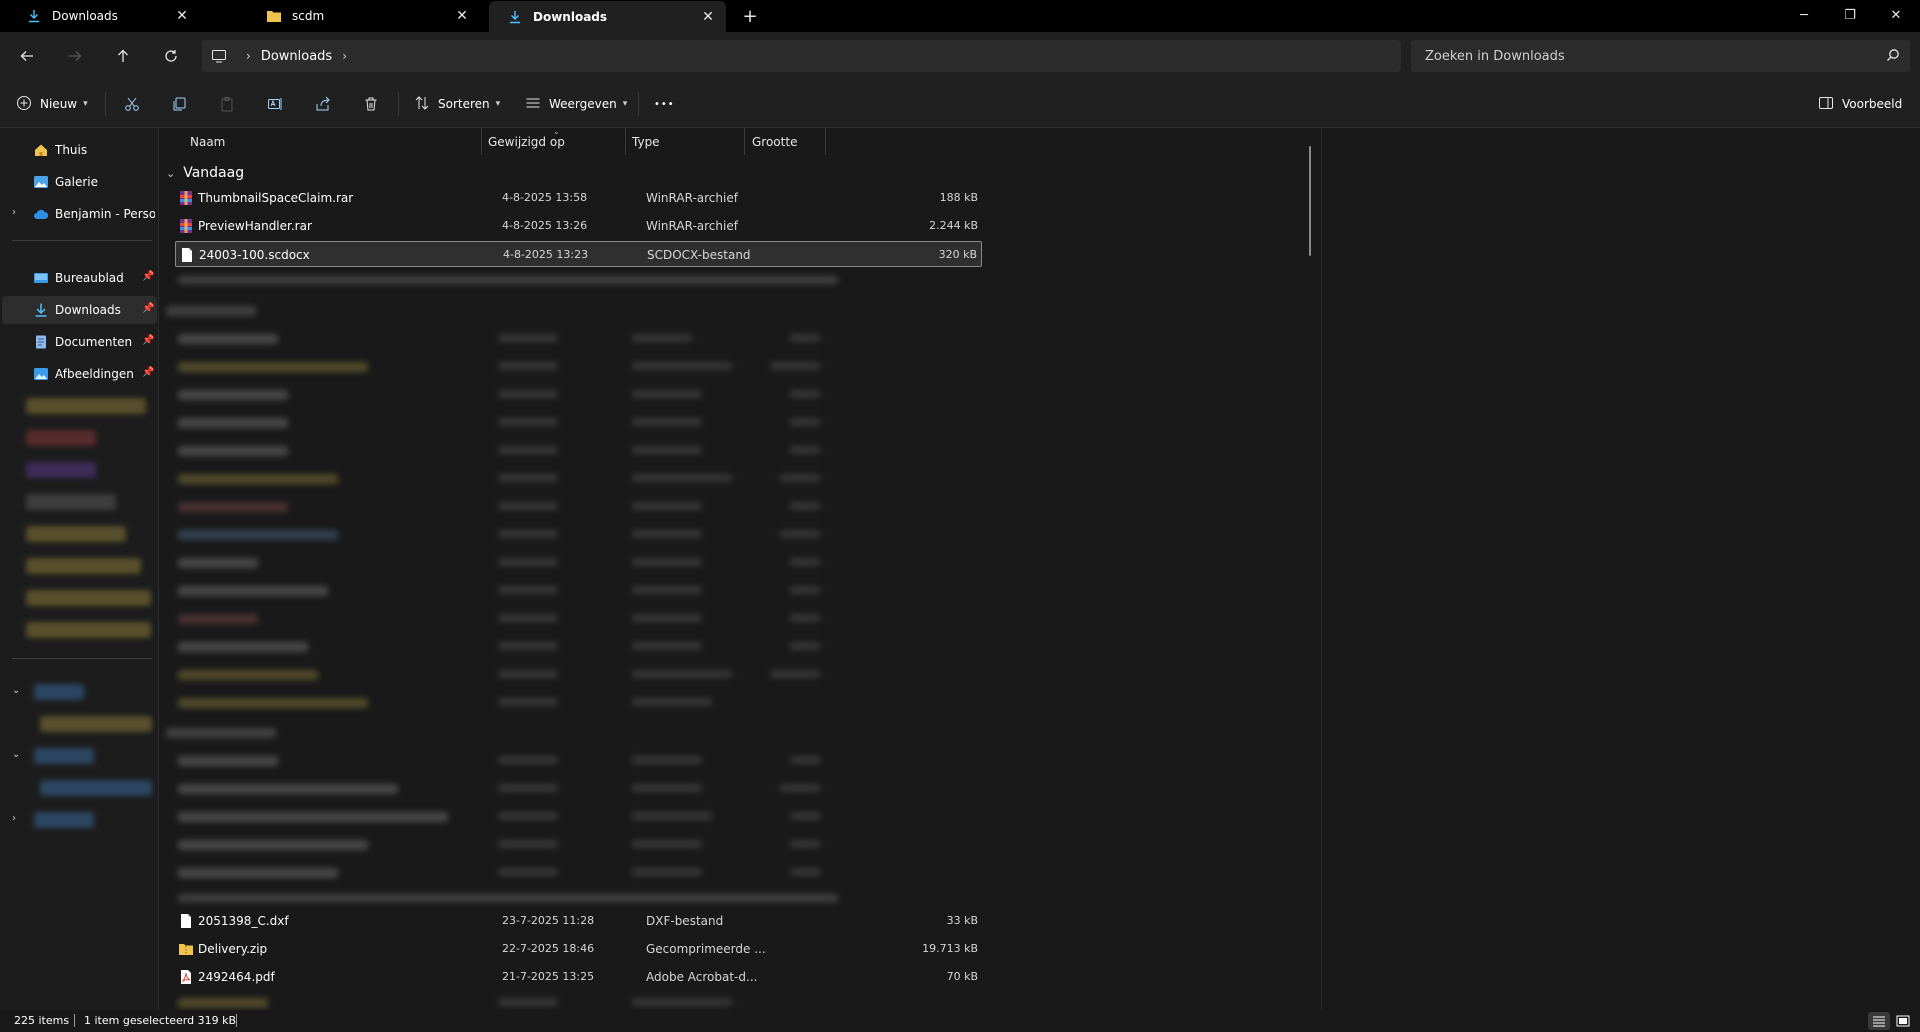 The image size is (1920, 1032). Describe the element at coordinates (79, 374) in the screenshot. I see `sidebar-item-pictures: Afbeeldingen 📌` at that location.